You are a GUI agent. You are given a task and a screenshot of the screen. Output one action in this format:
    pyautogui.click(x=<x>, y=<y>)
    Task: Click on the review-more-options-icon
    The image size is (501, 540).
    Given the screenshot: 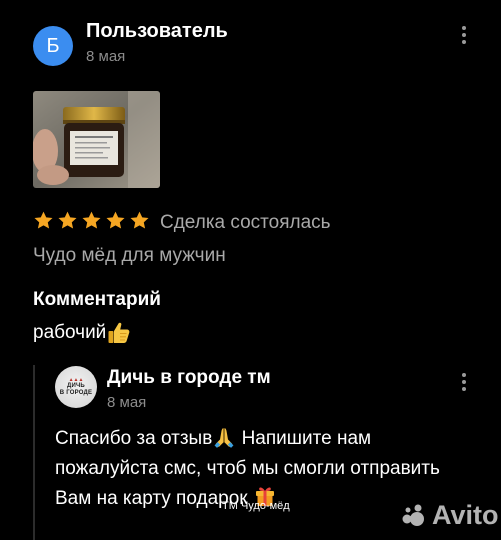 What is the action you would take?
    pyautogui.click(x=464, y=35)
    